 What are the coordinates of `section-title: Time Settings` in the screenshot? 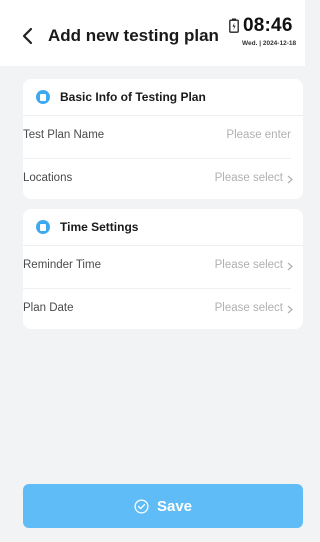 It's located at (99, 227).